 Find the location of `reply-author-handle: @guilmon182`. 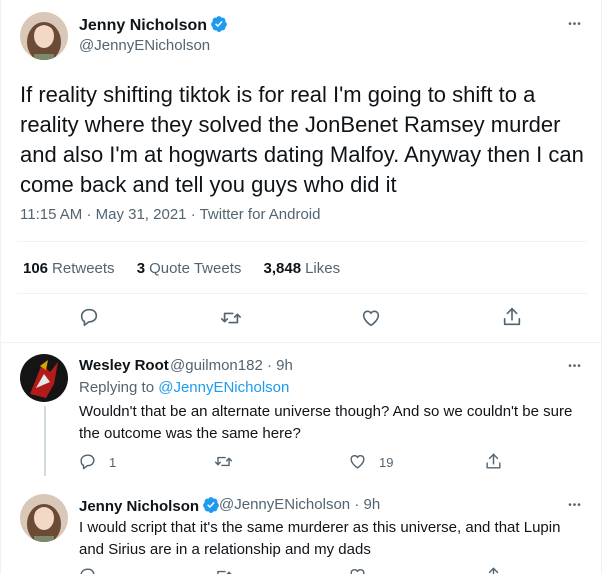

reply-author-handle: @guilmon182 is located at coordinates (216, 365).